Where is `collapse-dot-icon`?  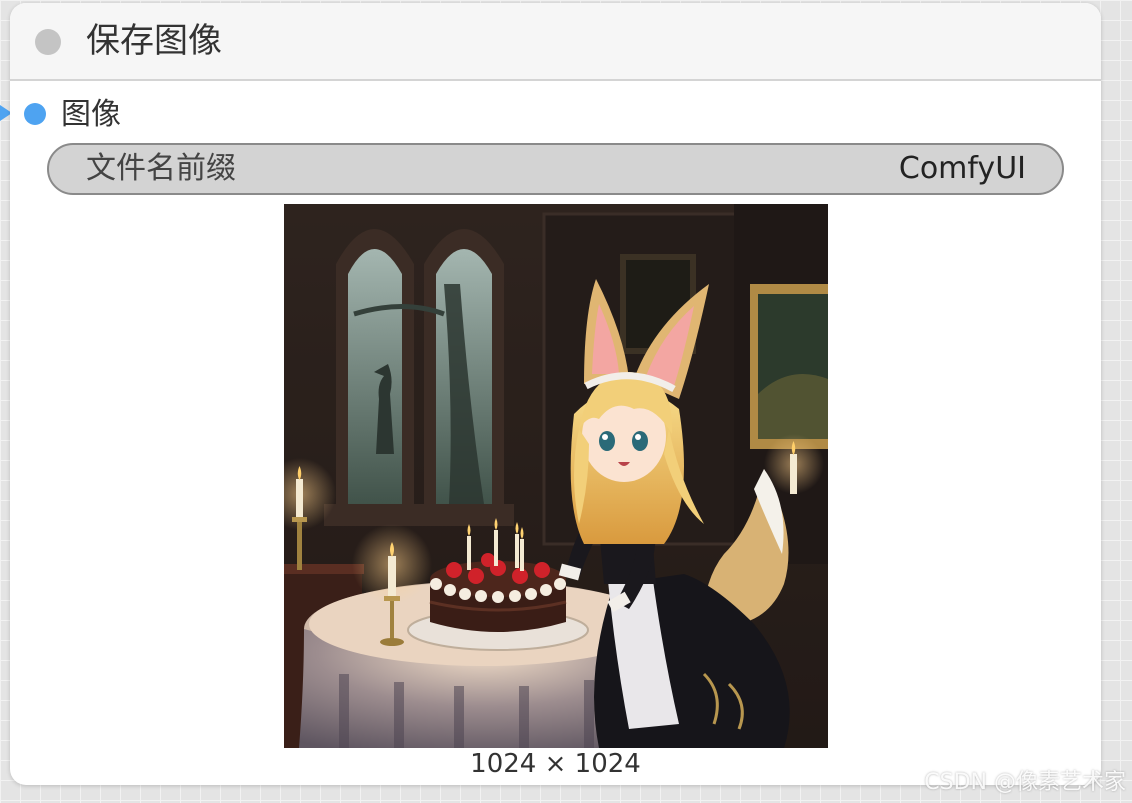 collapse-dot-icon is located at coordinates (48, 42).